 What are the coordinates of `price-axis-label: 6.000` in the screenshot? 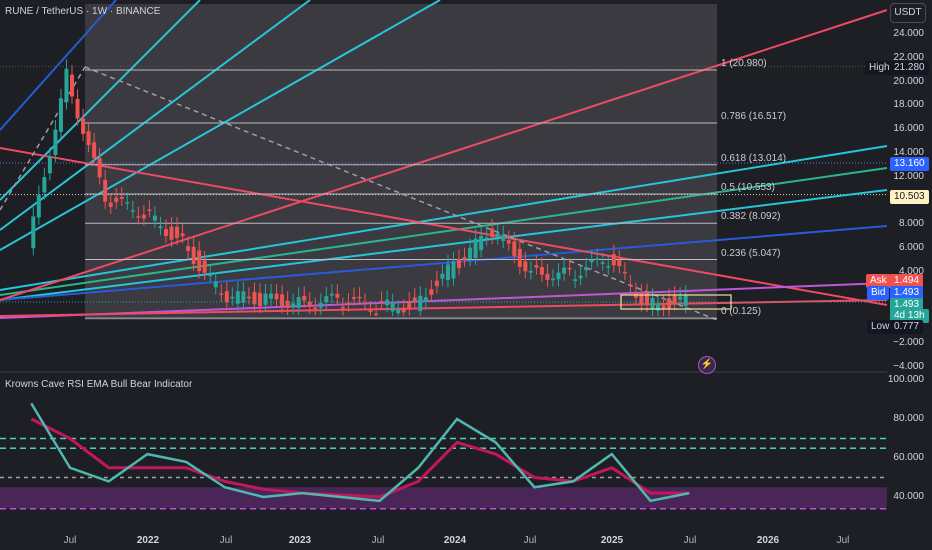 It's located at (911, 248).